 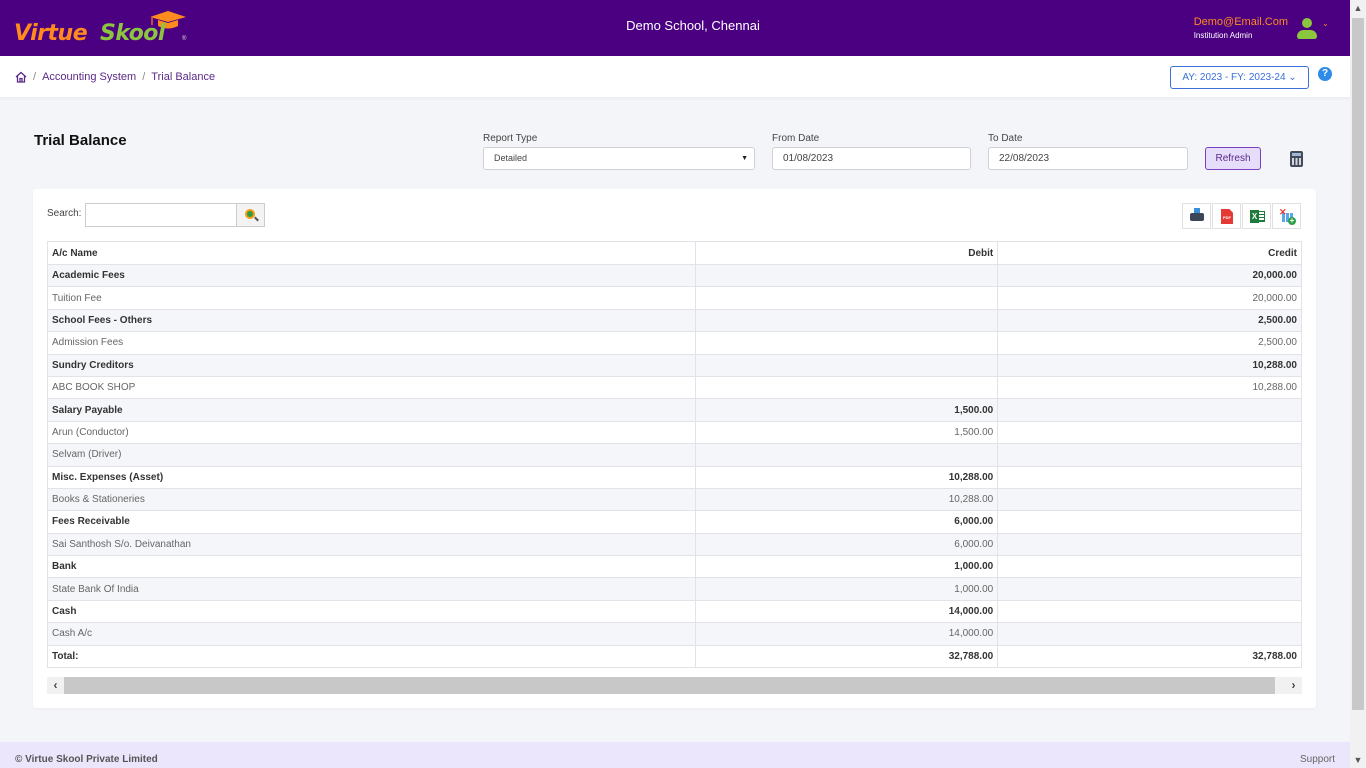 I want to click on user-role: Institution Admin, so click(x=1223, y=35).